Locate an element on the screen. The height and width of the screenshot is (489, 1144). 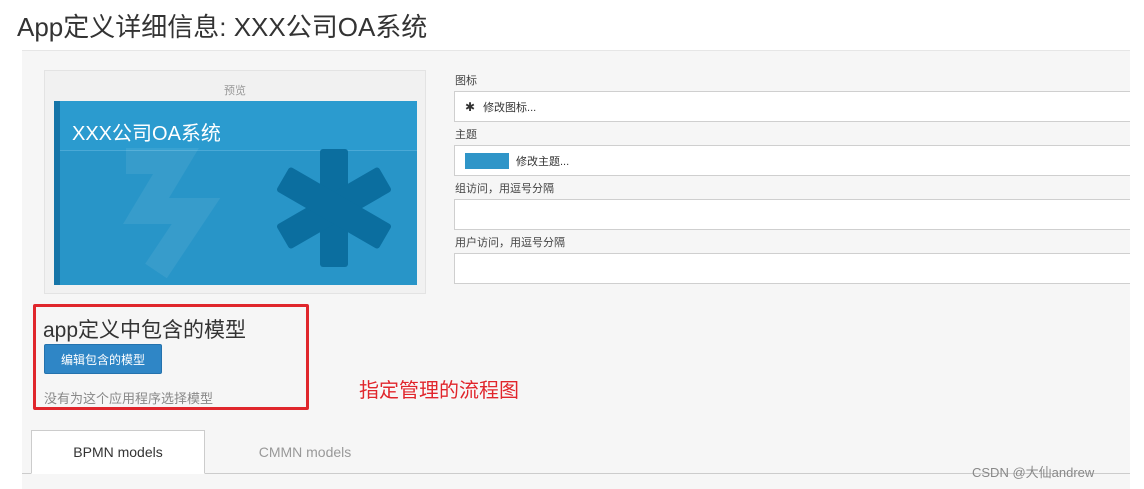
tile-background-glyph is located at coordinates (172, 213).